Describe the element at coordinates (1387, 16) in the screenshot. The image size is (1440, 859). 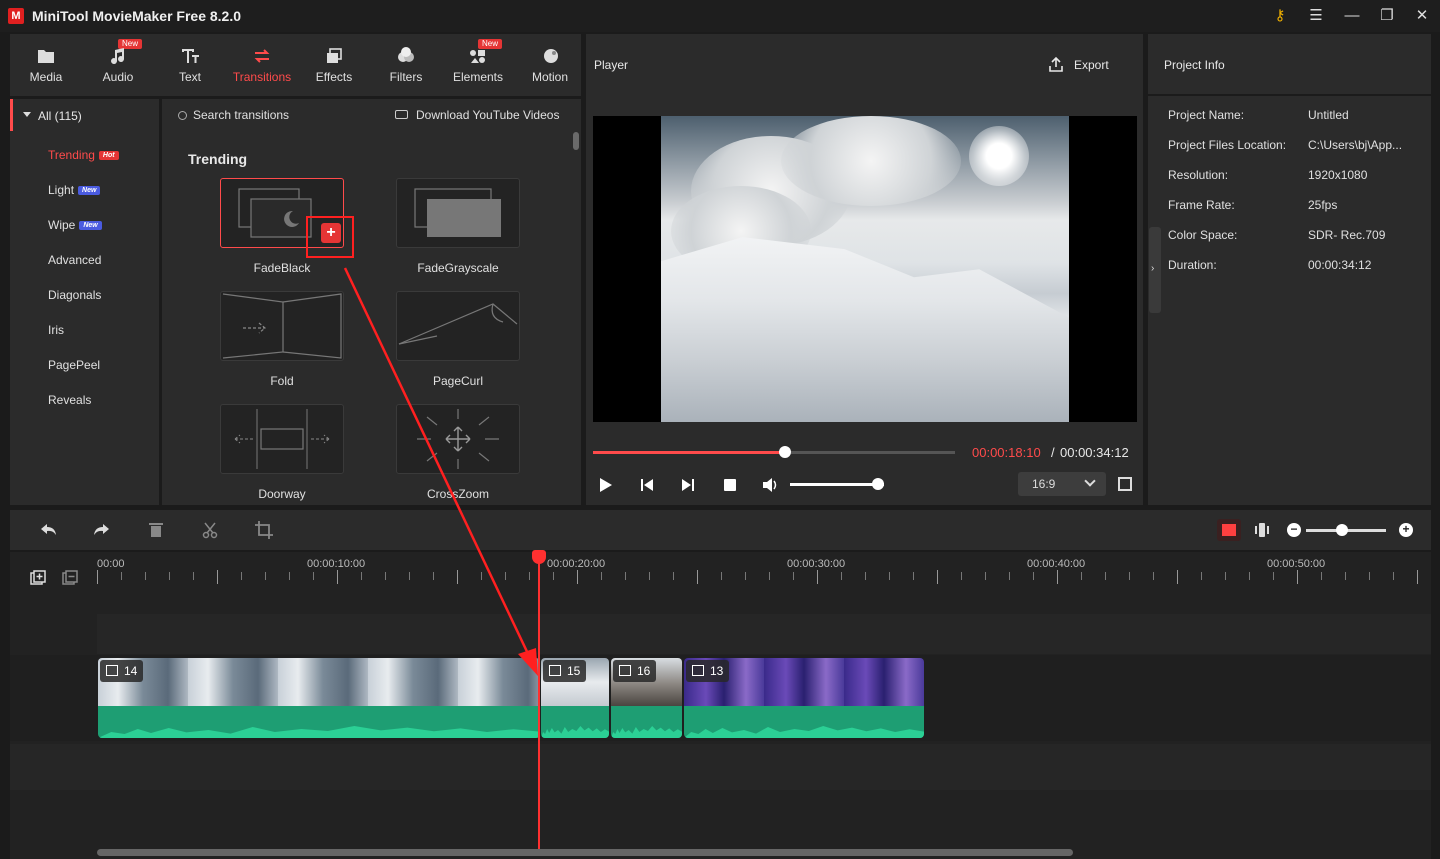
I see `maximize-icon: ❐` at that location.